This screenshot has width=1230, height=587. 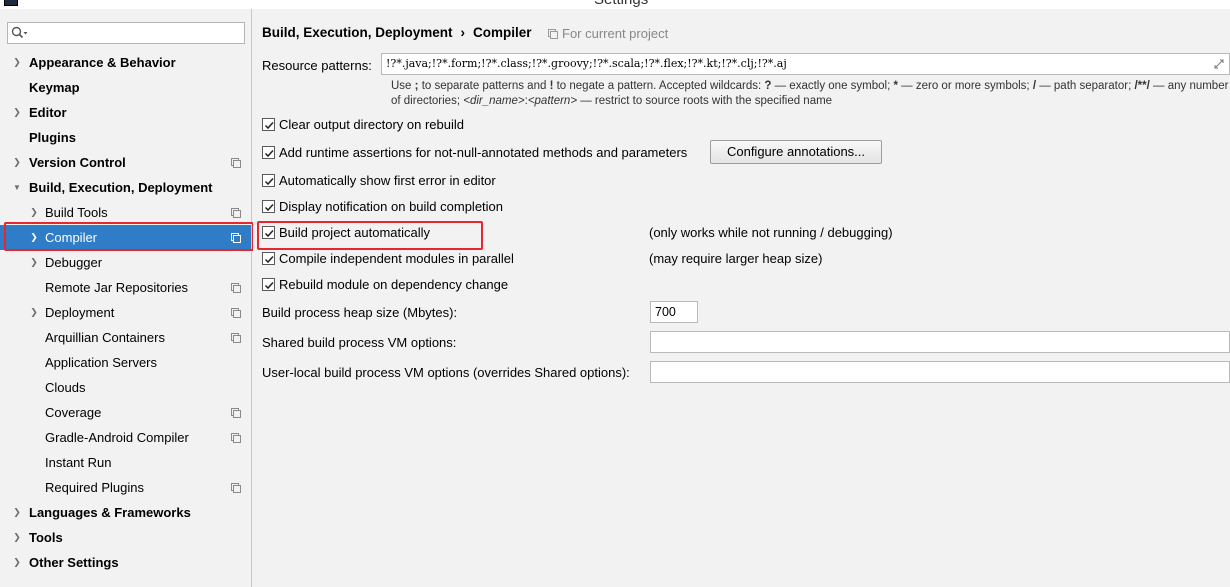 I want to click on sidebar-item: Gradle-Android Compiler, so click(x=125, y=437).